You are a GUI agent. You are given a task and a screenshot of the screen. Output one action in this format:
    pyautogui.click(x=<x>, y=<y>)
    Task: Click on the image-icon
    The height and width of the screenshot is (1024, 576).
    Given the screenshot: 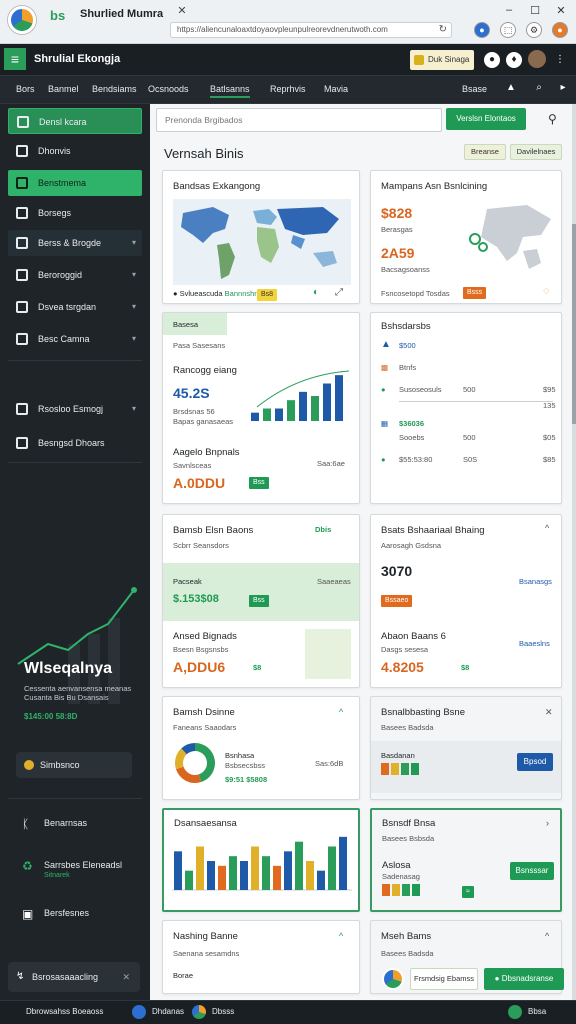 What is the action you would take?
    pyautogui.click(x=22, y=213)
    